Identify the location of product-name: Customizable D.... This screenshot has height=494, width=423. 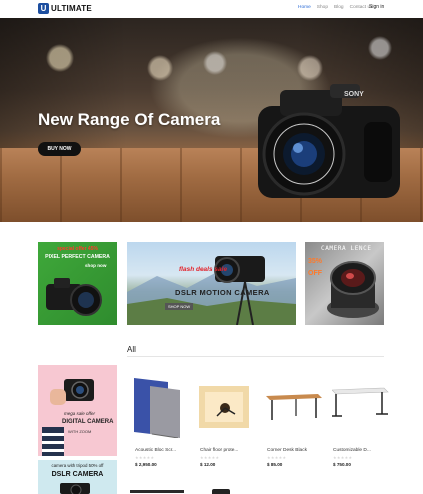
(352, 450).